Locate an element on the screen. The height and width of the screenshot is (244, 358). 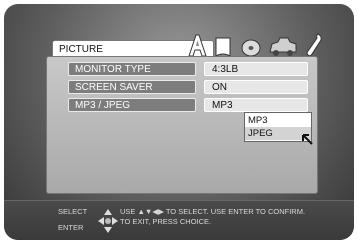
disc-icon is located at coordinates (251, 47).